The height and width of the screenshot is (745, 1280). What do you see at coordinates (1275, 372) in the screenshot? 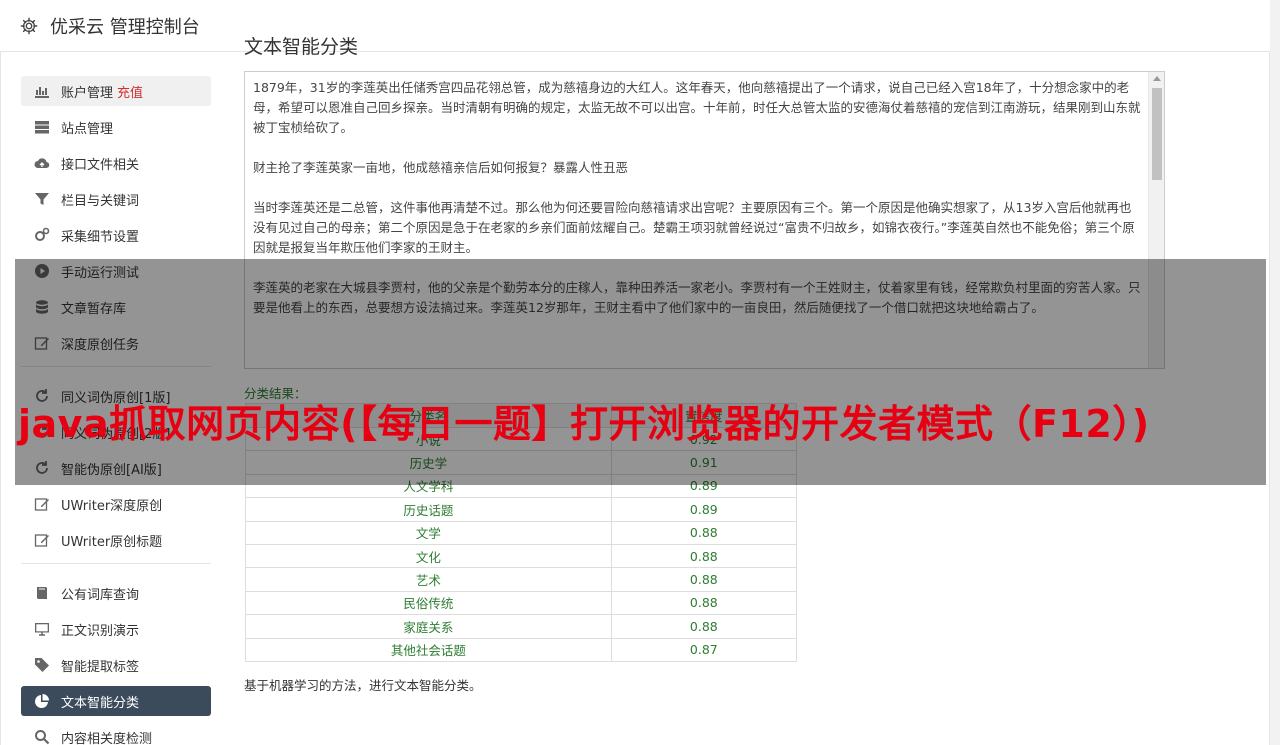
I see `page-scrollbar` at bounding box center [1275, 372].